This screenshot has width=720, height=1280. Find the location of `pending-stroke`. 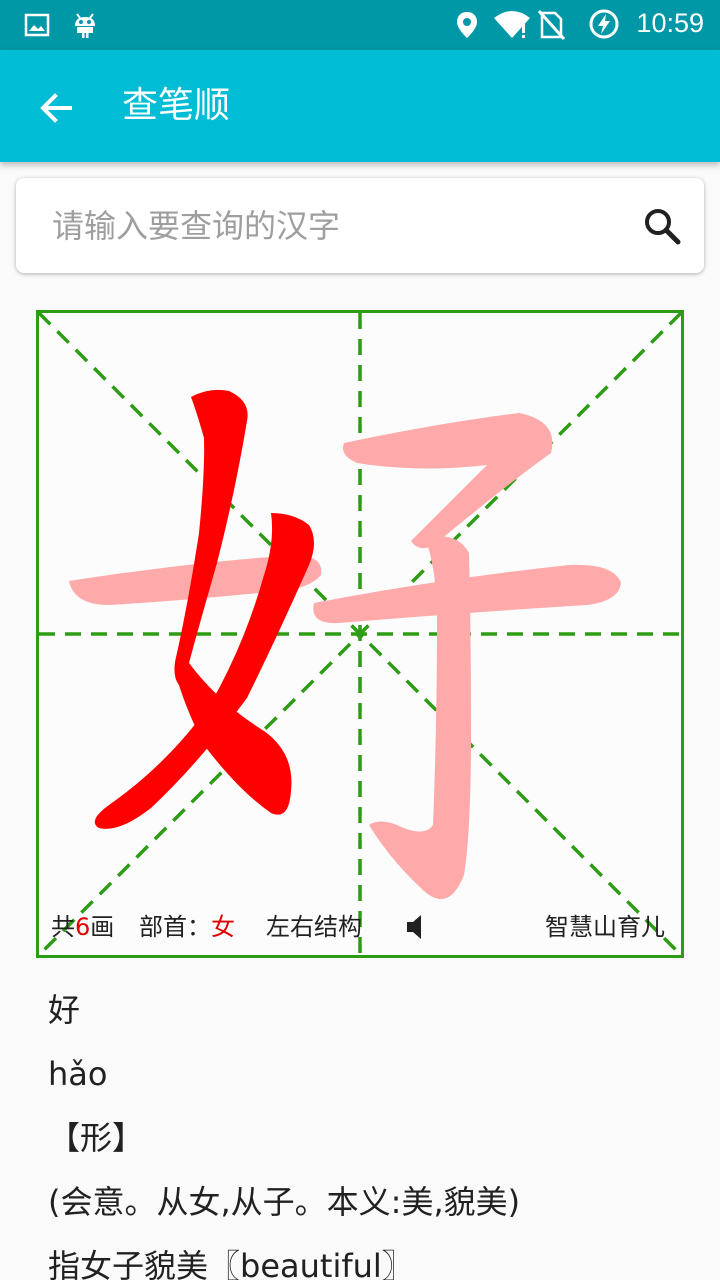

pending-stroke is located at coordinates (447, 481).